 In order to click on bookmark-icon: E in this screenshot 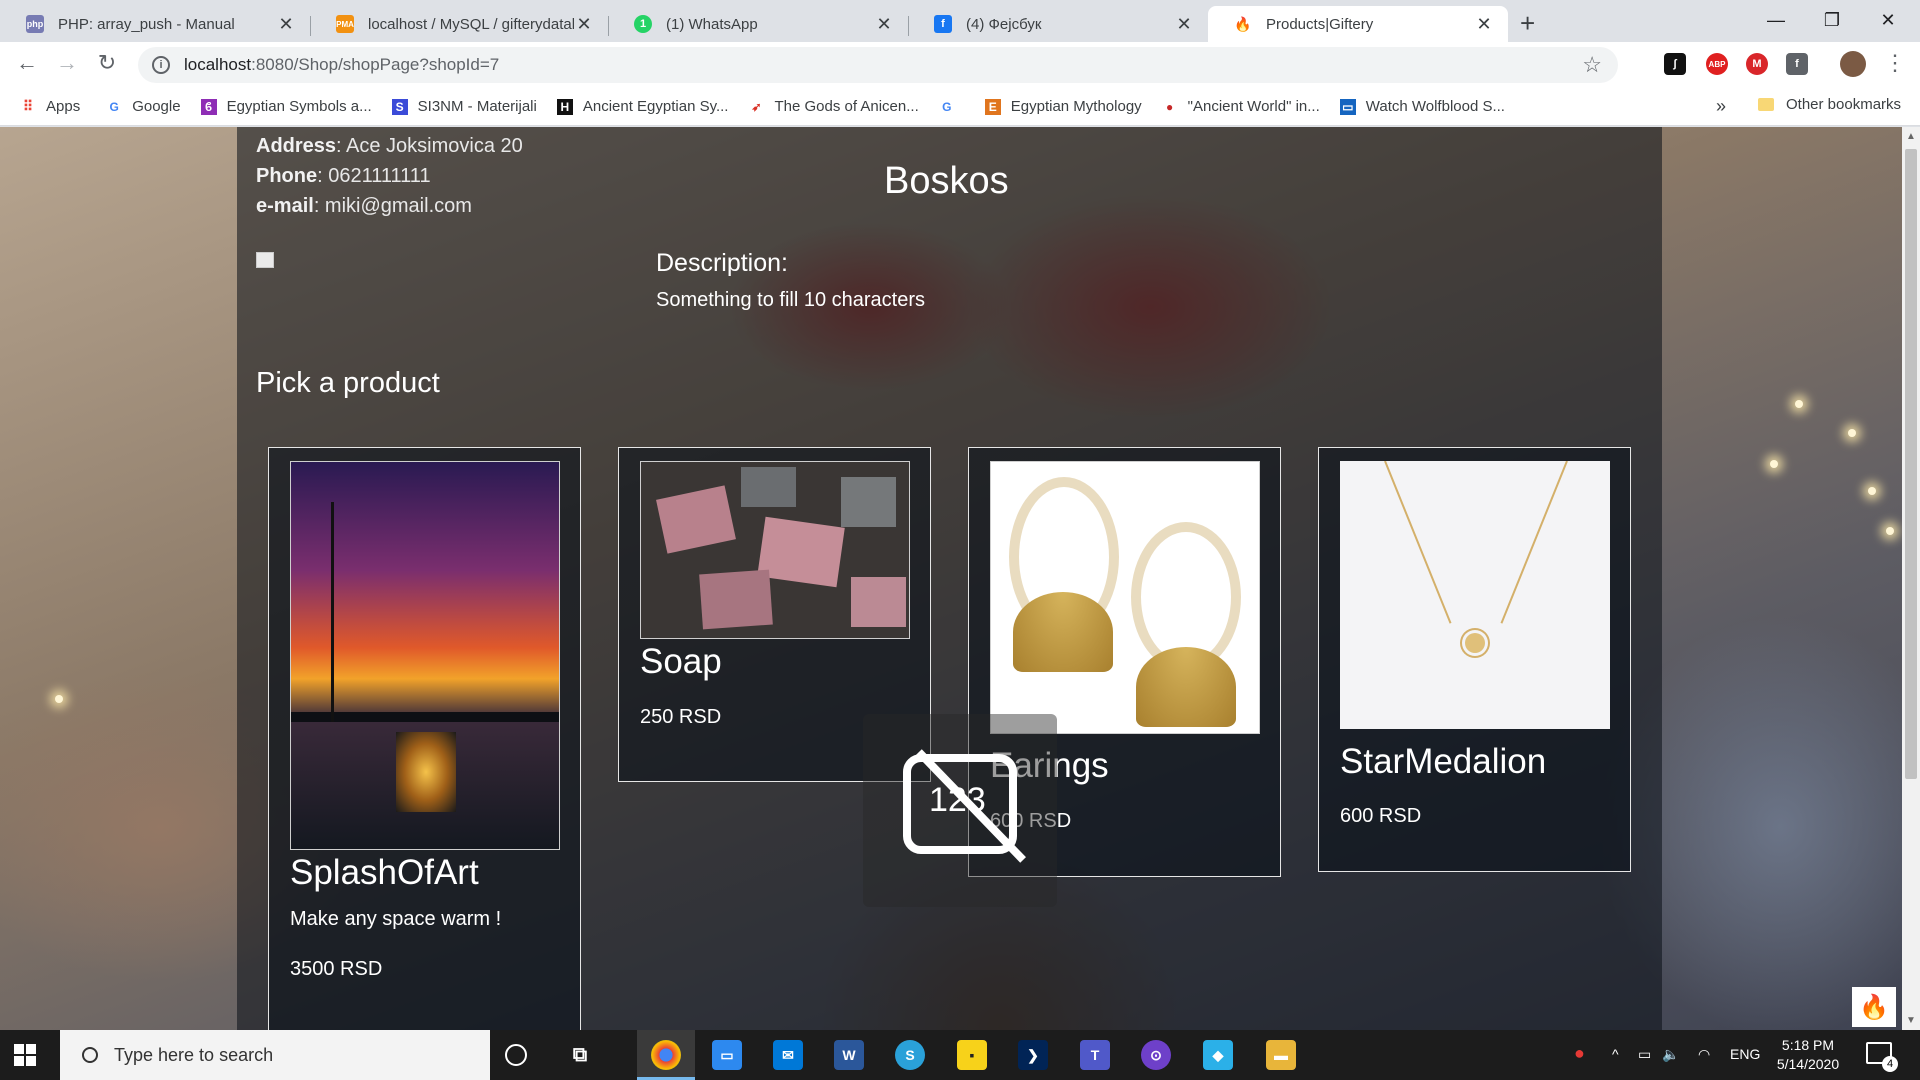, I will do `click(992, 106)`.